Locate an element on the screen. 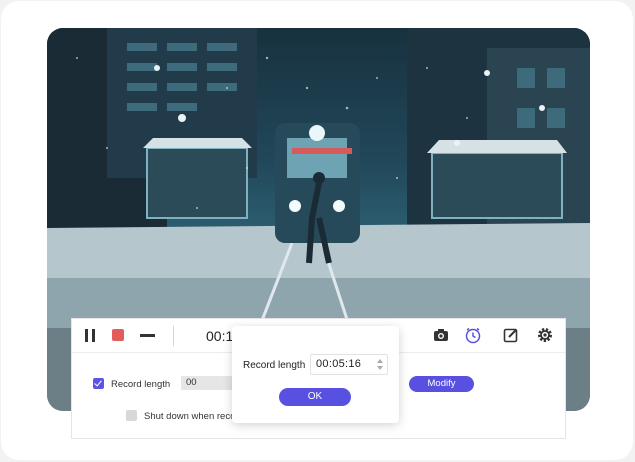 This screenshot has width=635, height=462. record-length-dialog: Record length 00:05:16 OK is located at coordinates (315, 374).